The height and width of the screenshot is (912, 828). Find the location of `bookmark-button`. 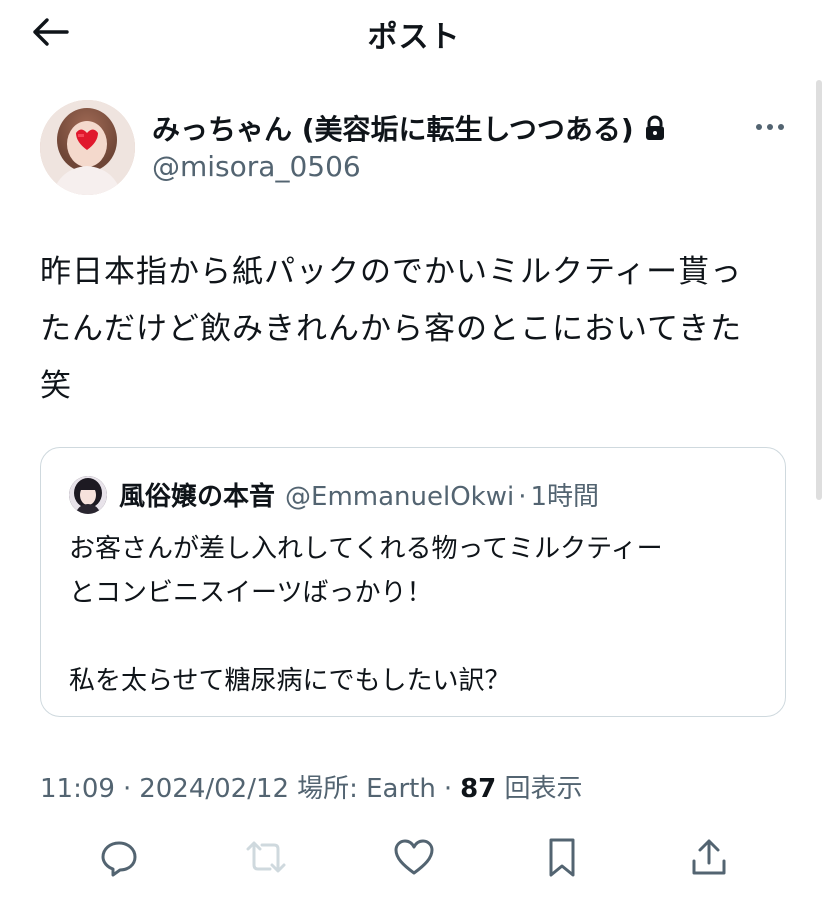

bookmark-button is located at coordinates (562, 857).